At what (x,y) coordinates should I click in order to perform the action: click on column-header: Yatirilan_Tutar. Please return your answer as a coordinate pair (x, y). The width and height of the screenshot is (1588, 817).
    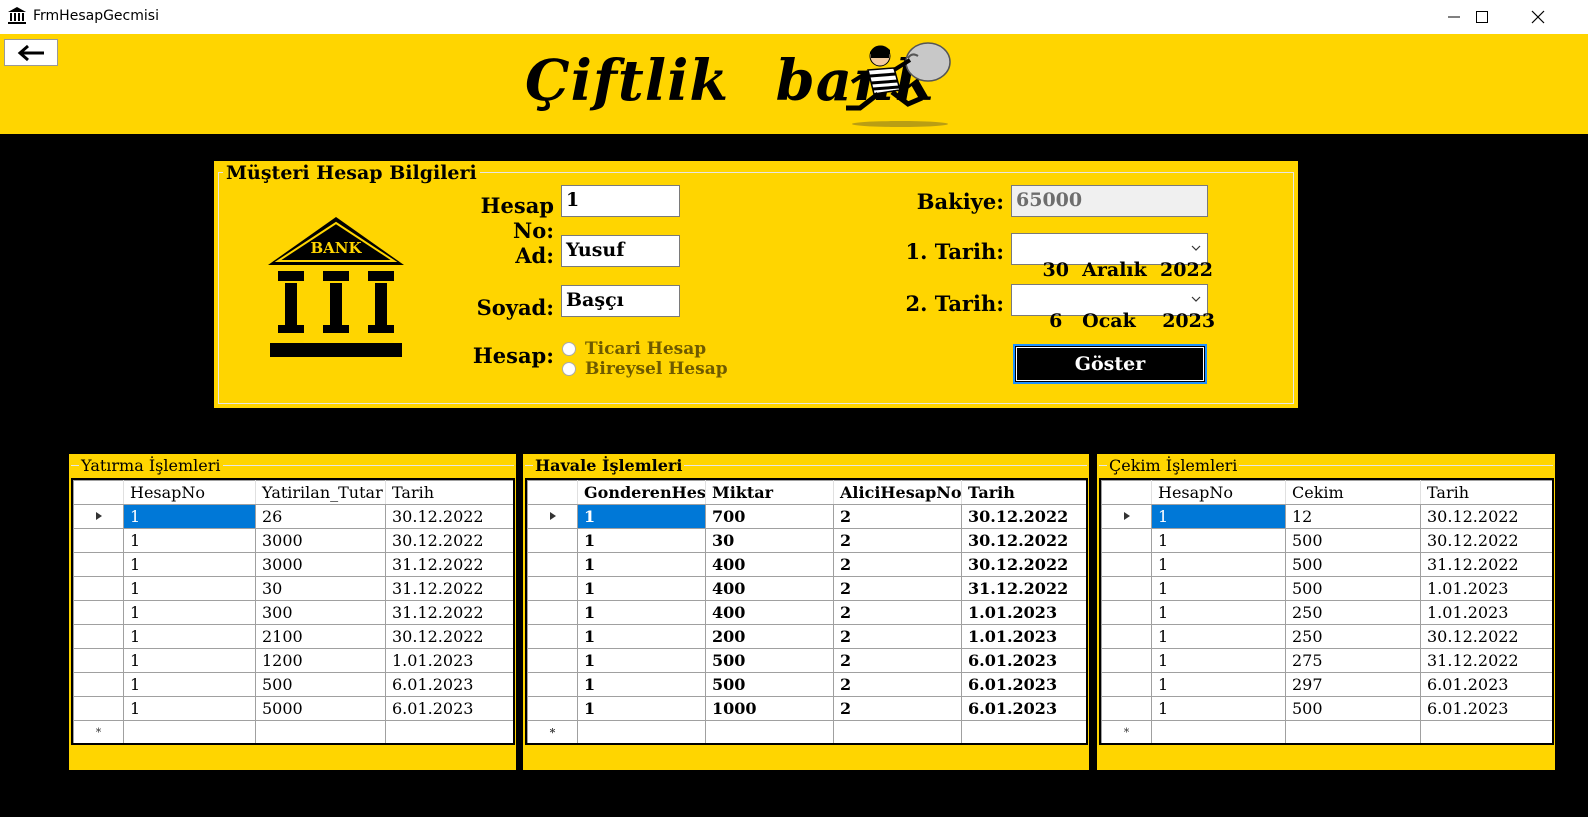
    Looking at the image, I should click on (320, 492).